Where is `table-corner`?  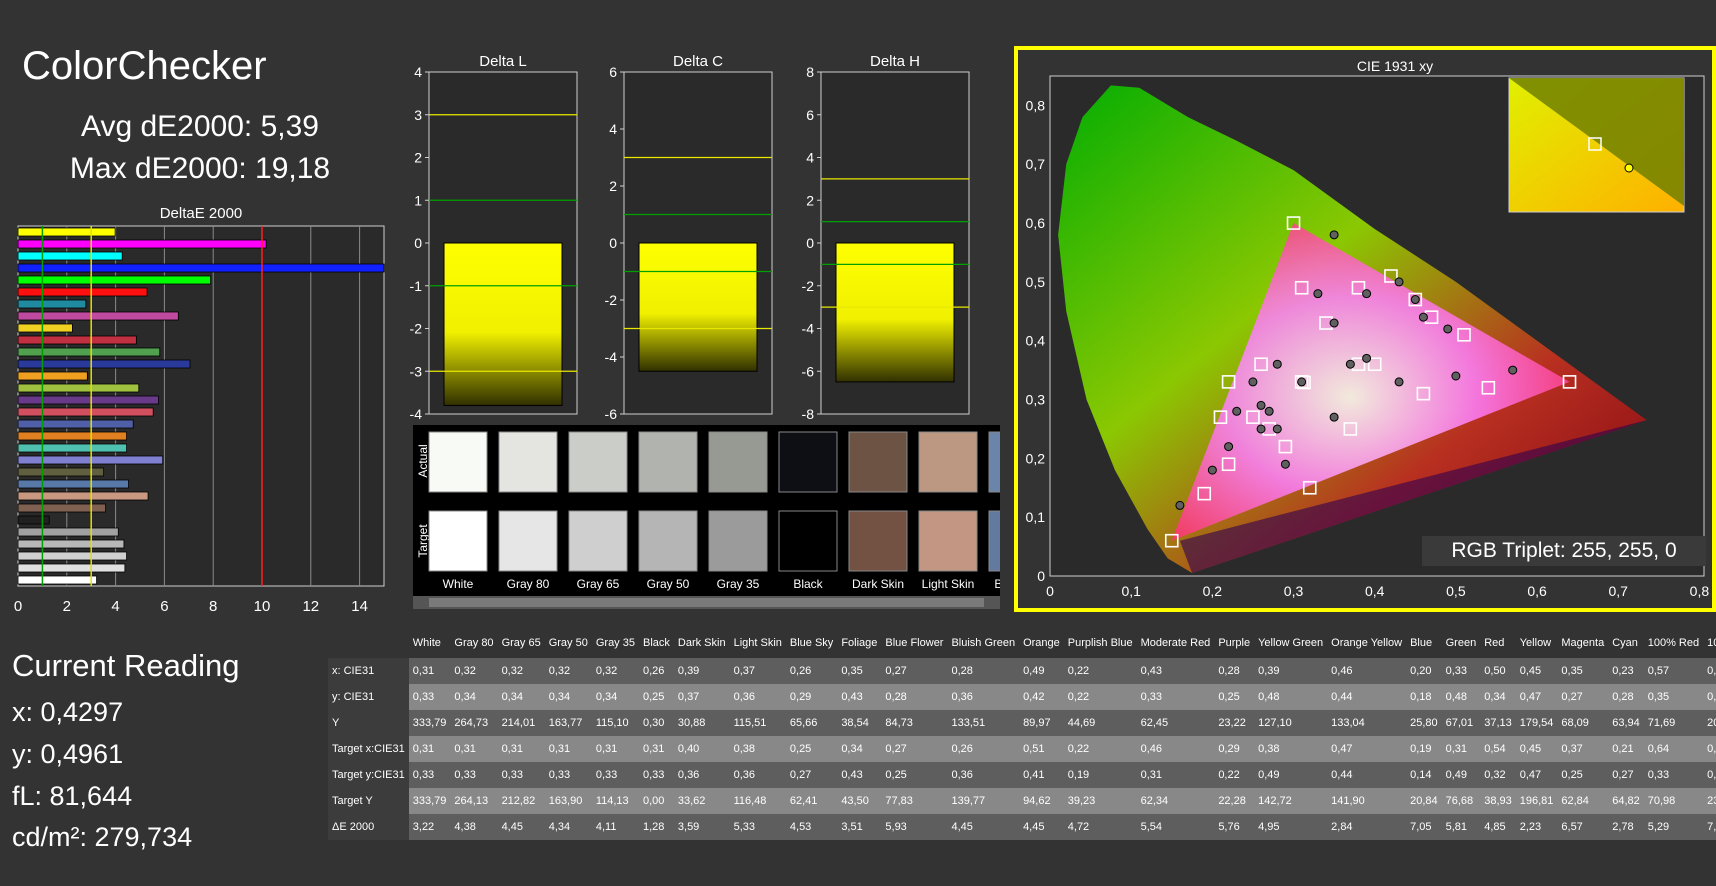
table-corner is located at coordinates (368, 642).